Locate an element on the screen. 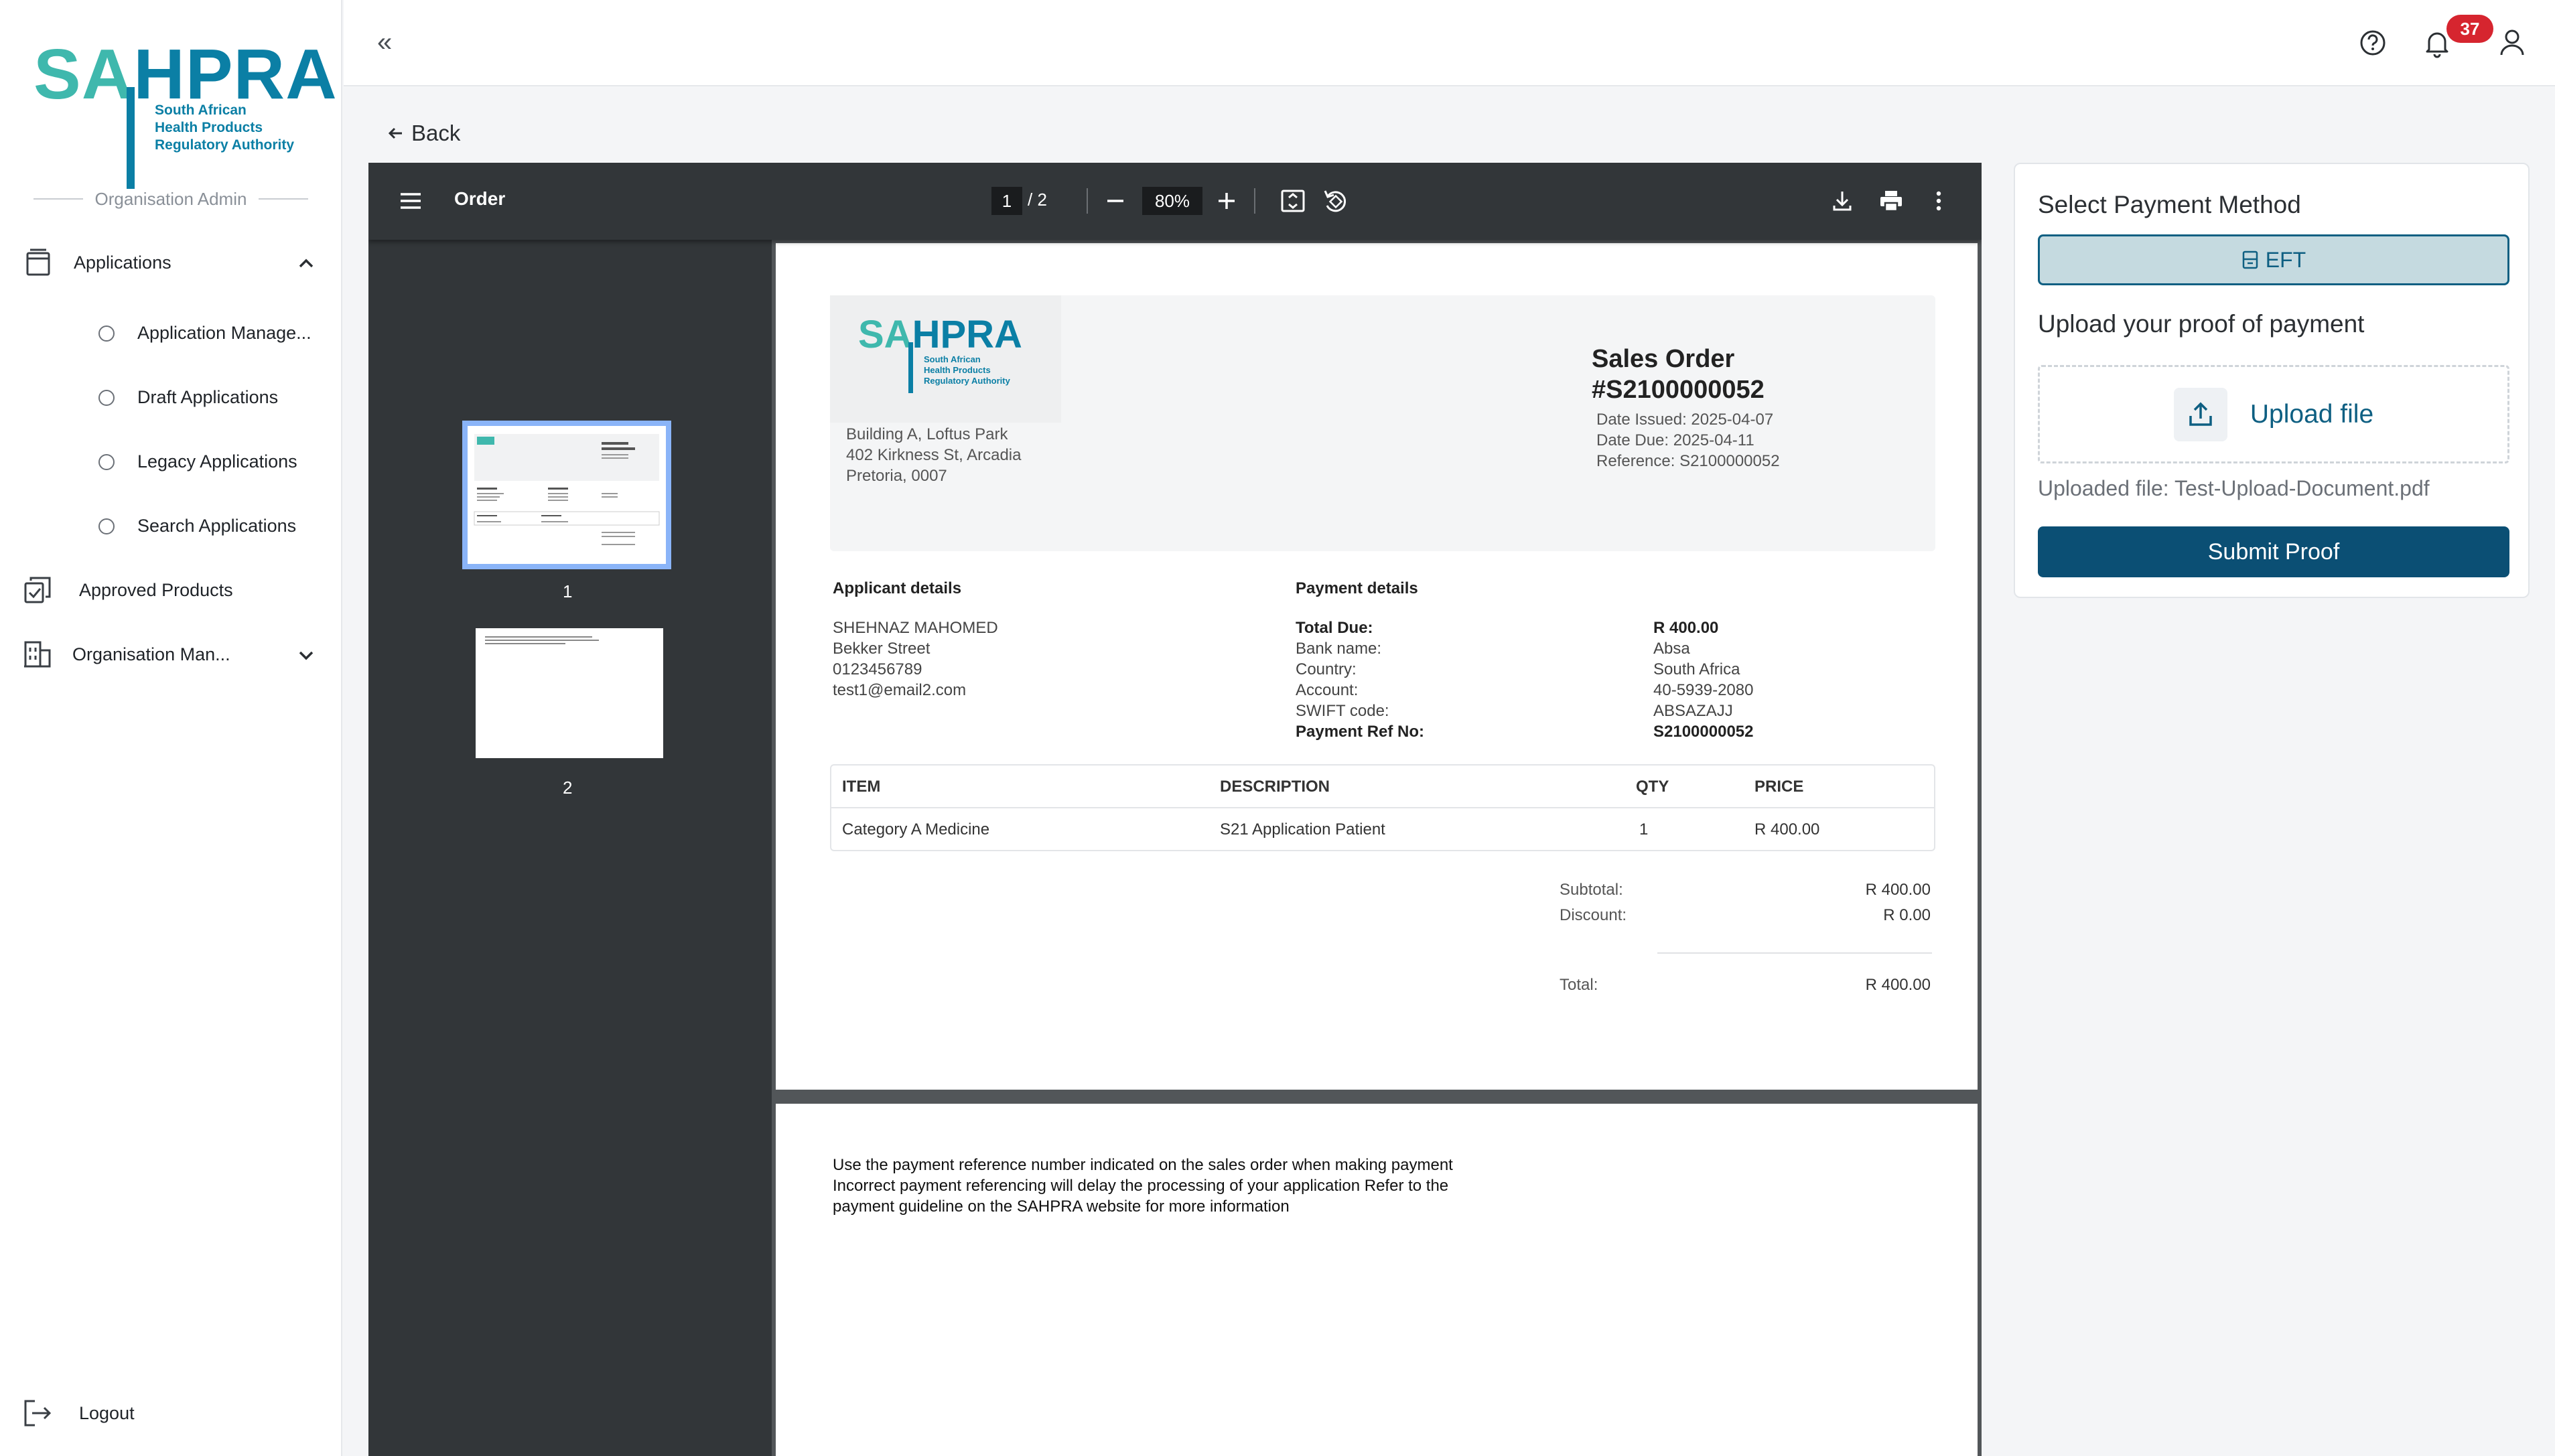  topbar: « is located at coordinates (1449, 43).